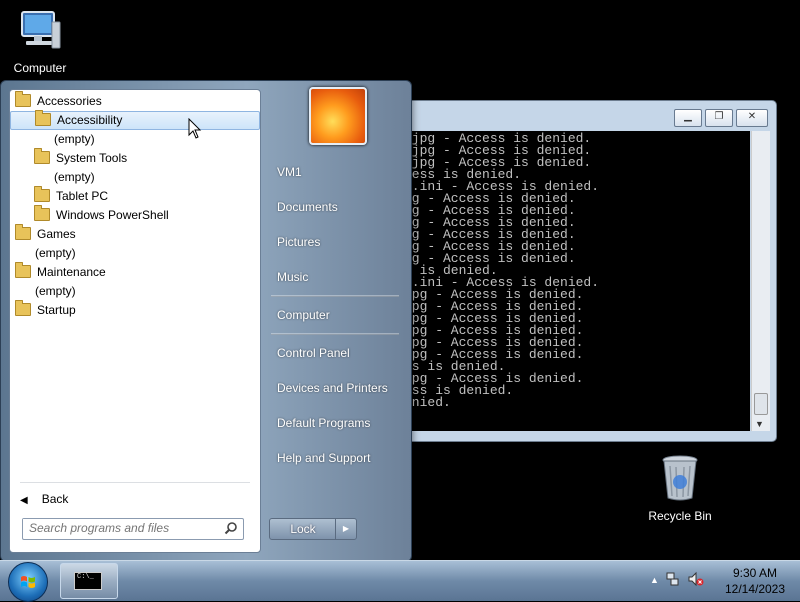 The width and height of the screenshot is (800, 602). I want to click on restore-icon: ❐, so click(719, 116).